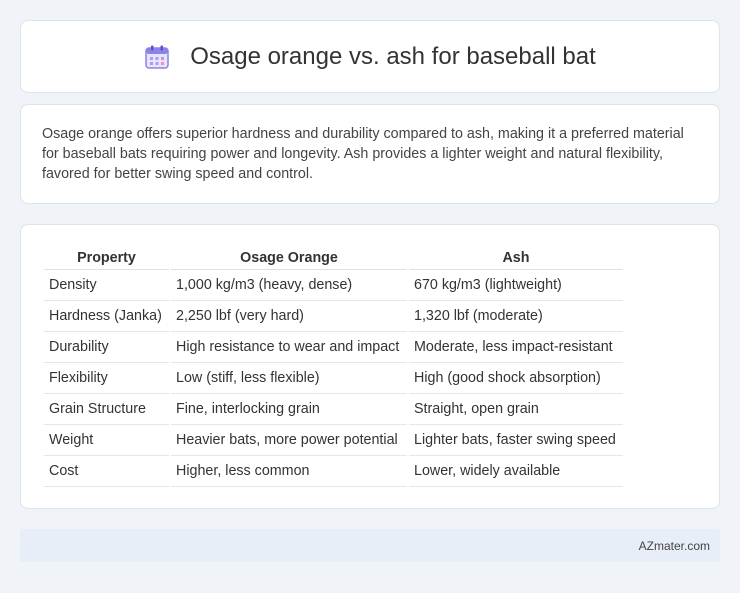 The width and height of the screenshot is (740, 593). I want to click on title-wrap: Osage orange vs. ash for baseball bat, so click(370, 57).